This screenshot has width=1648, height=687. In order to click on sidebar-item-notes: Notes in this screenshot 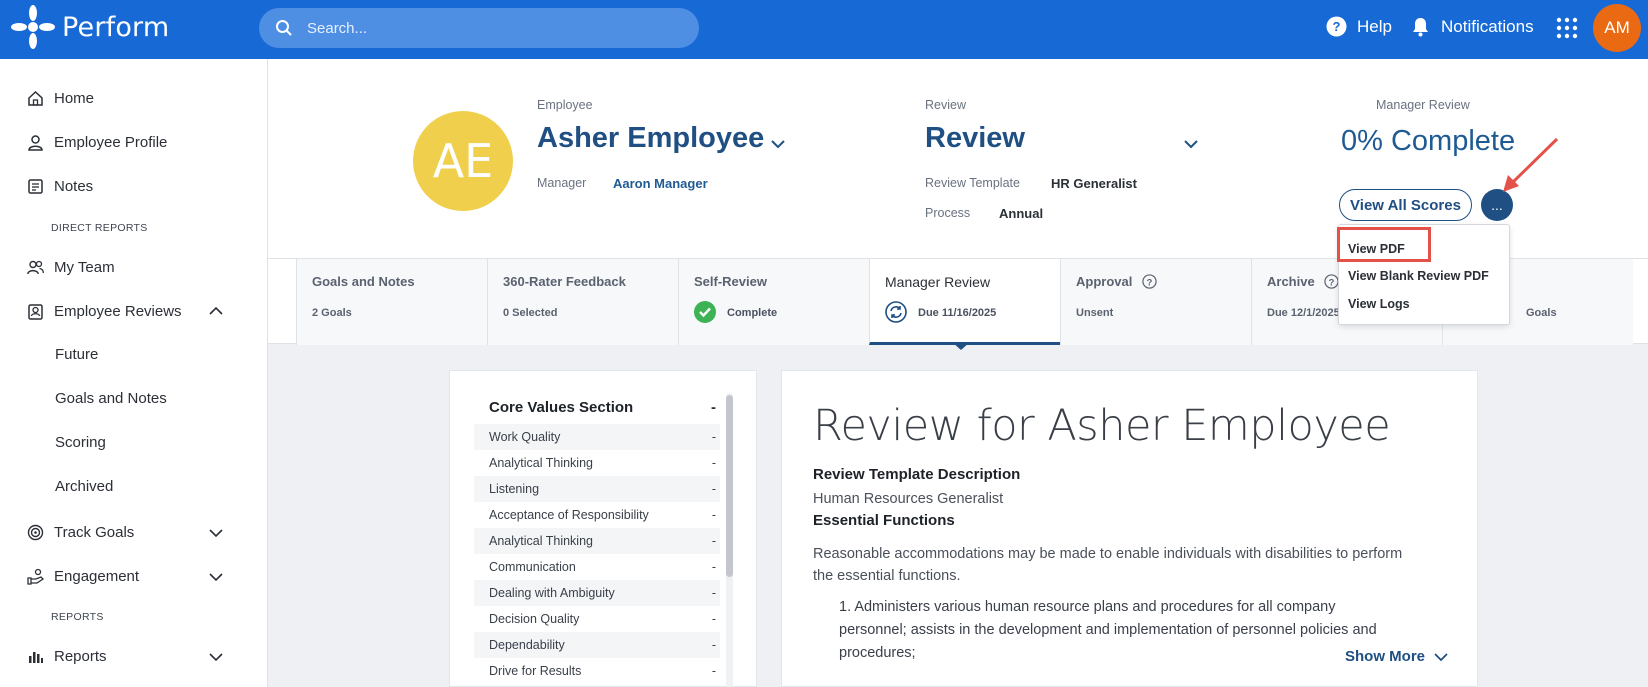, I will do `click(60, 186)`.